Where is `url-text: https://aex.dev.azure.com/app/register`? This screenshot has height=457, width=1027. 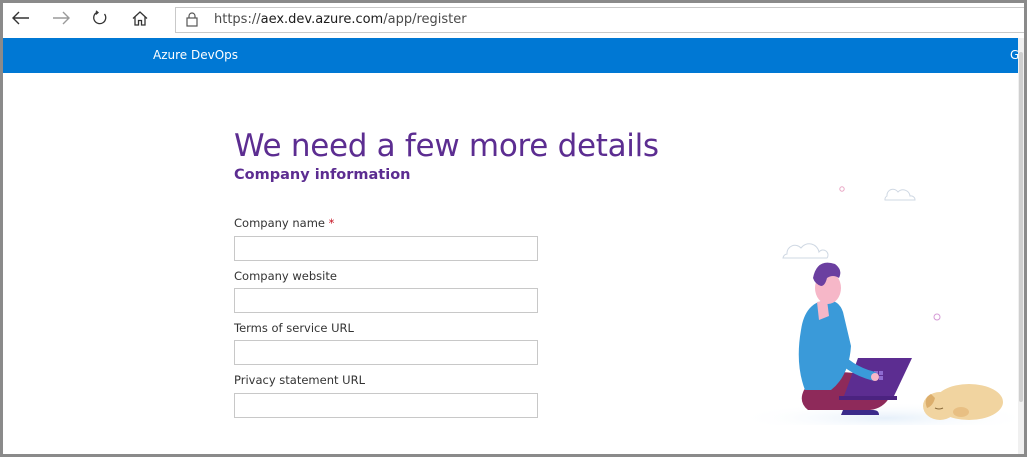 url-text: https://aex.dev.azure.com/app/register is located at coordinates (340, 19).